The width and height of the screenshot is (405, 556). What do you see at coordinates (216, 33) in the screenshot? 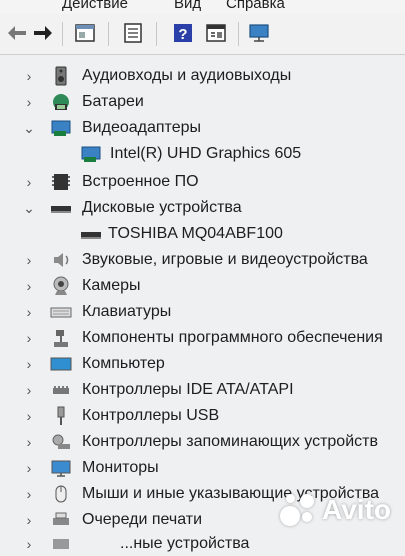
I see `view-icon` at bounding box center [216, 33].